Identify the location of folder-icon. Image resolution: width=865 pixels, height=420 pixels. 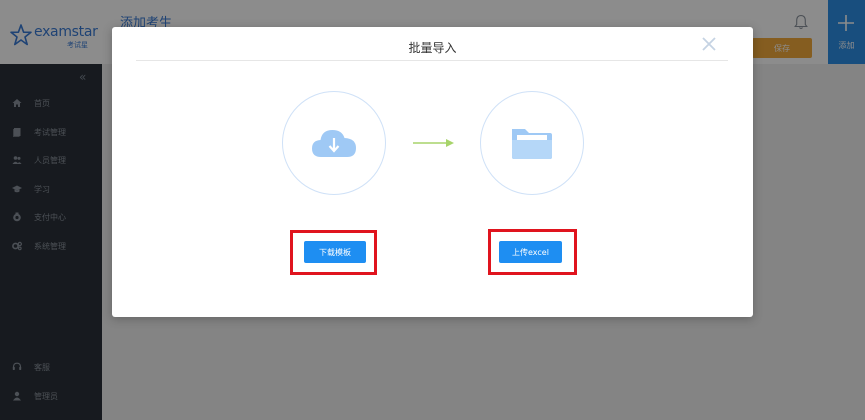
(532, 144).